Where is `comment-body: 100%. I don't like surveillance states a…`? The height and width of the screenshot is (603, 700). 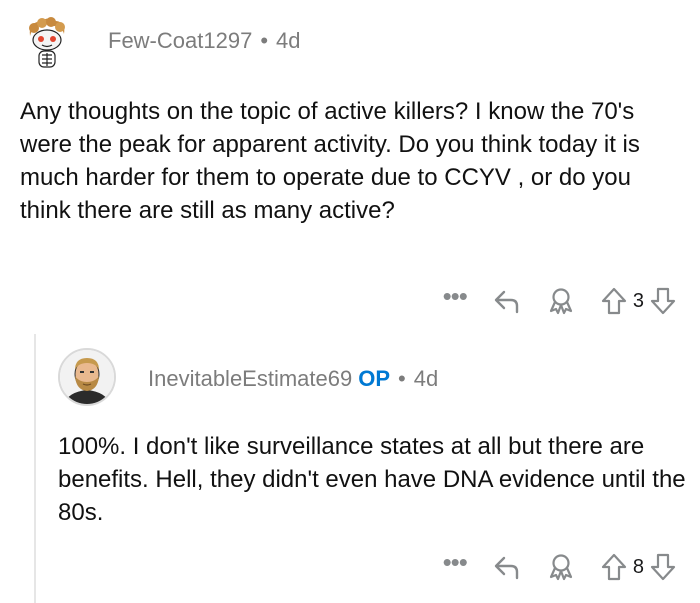 comment-body: 100%. I don't like surveillance states a… is located at coordinates (372, 479).